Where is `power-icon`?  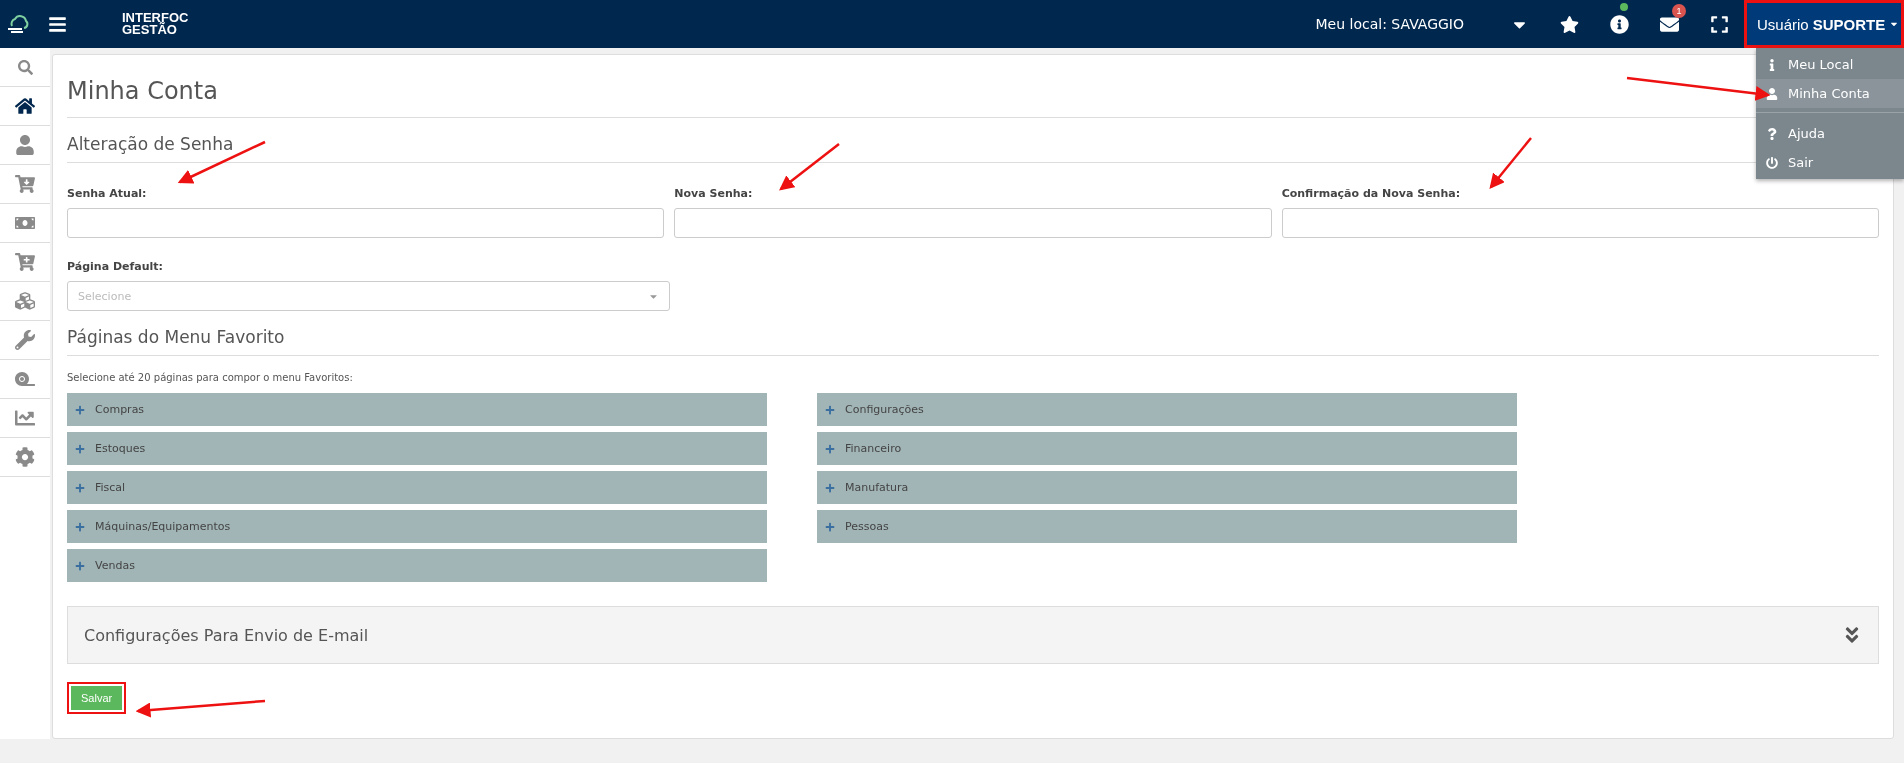
power-icon is located at coordinates (1772, 162).